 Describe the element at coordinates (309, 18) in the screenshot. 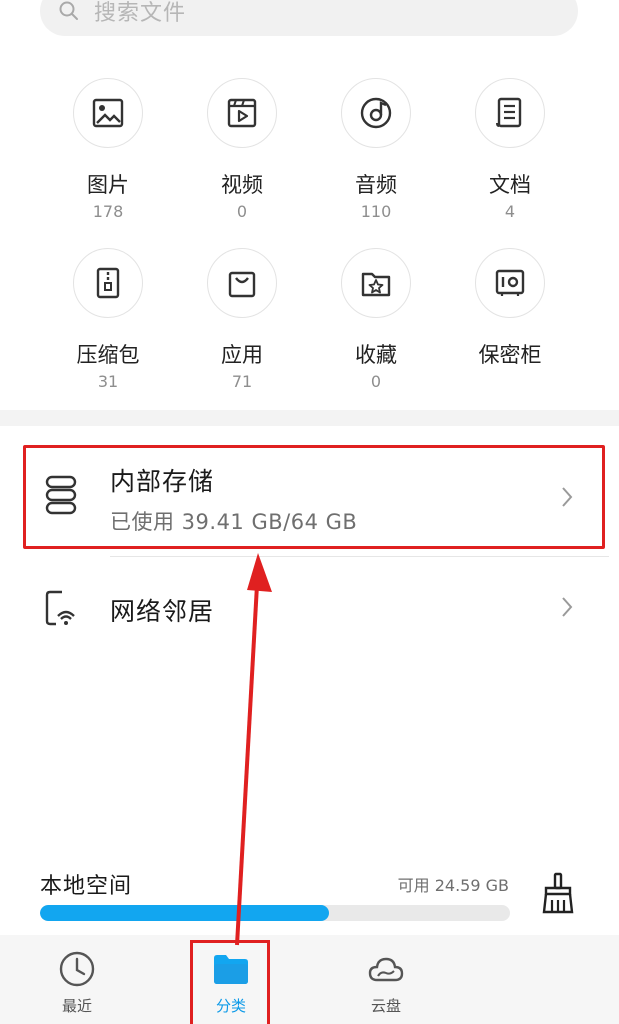

I see `search-bar: 搜索文件` at that location.